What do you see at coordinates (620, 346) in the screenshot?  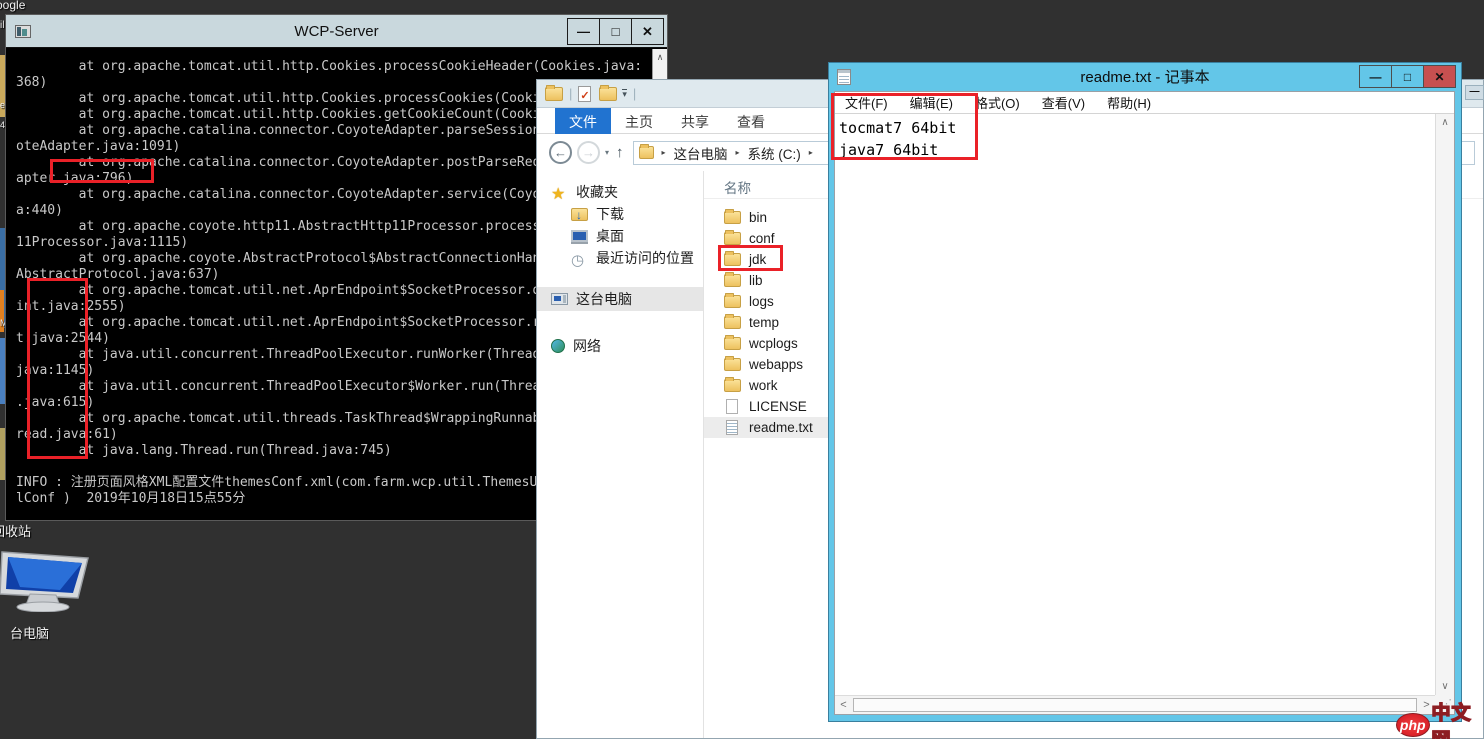 I see `sidebar-item: 网络` at bounding box center [620, 346].